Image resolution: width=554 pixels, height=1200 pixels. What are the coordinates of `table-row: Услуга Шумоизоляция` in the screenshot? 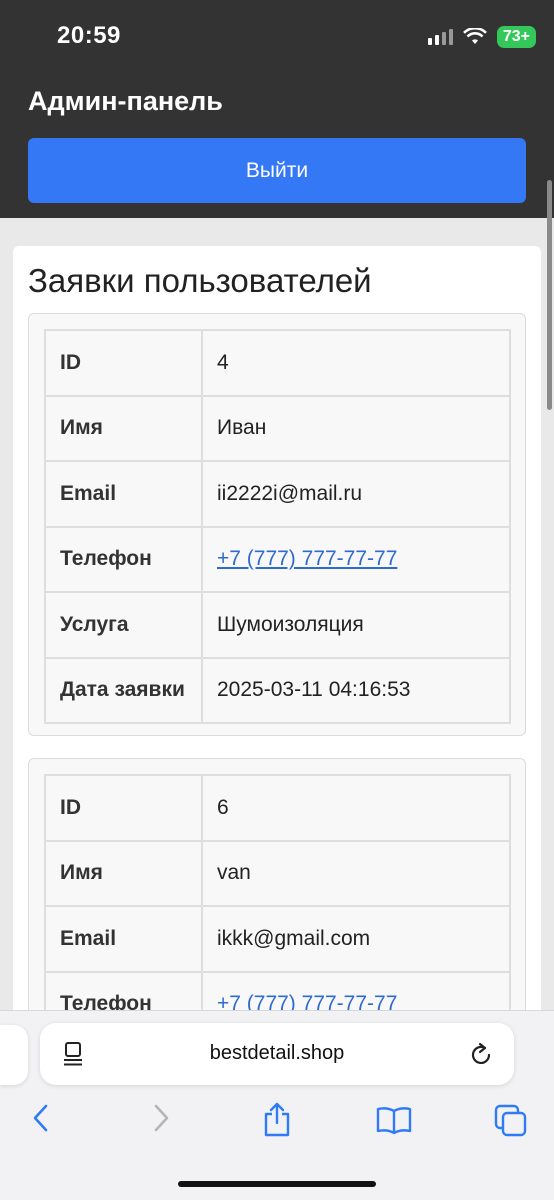 It's located at (277, 625).